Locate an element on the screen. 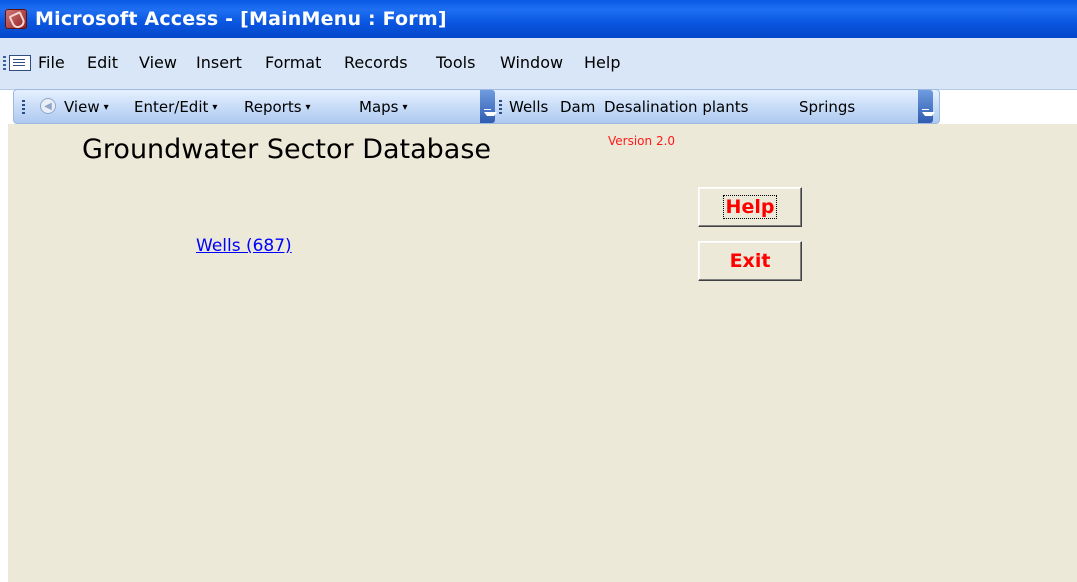 The width and height of the screenshot is (1077, 582). toolbar-view-label: View is located at coordinates (82, 107).